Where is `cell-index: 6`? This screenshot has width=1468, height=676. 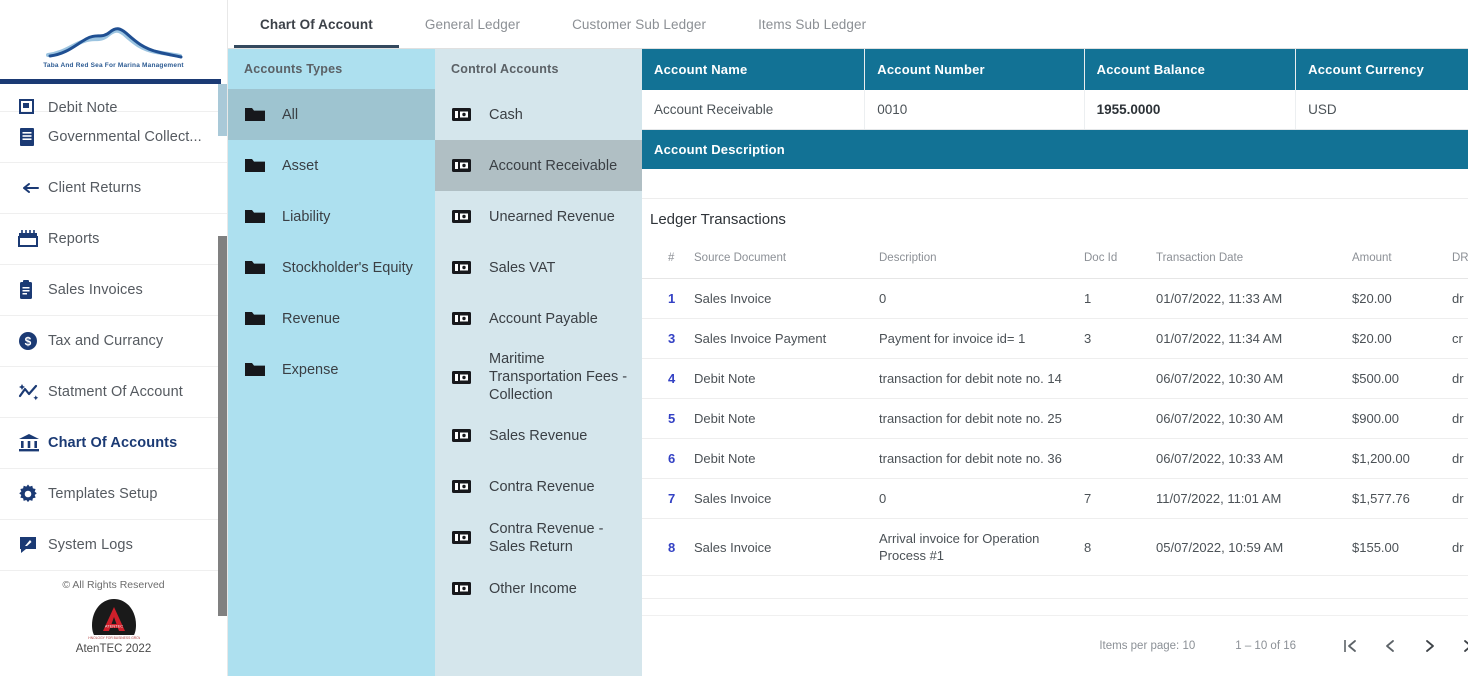 cell-index: 6 is located at coordinates (665, 458).